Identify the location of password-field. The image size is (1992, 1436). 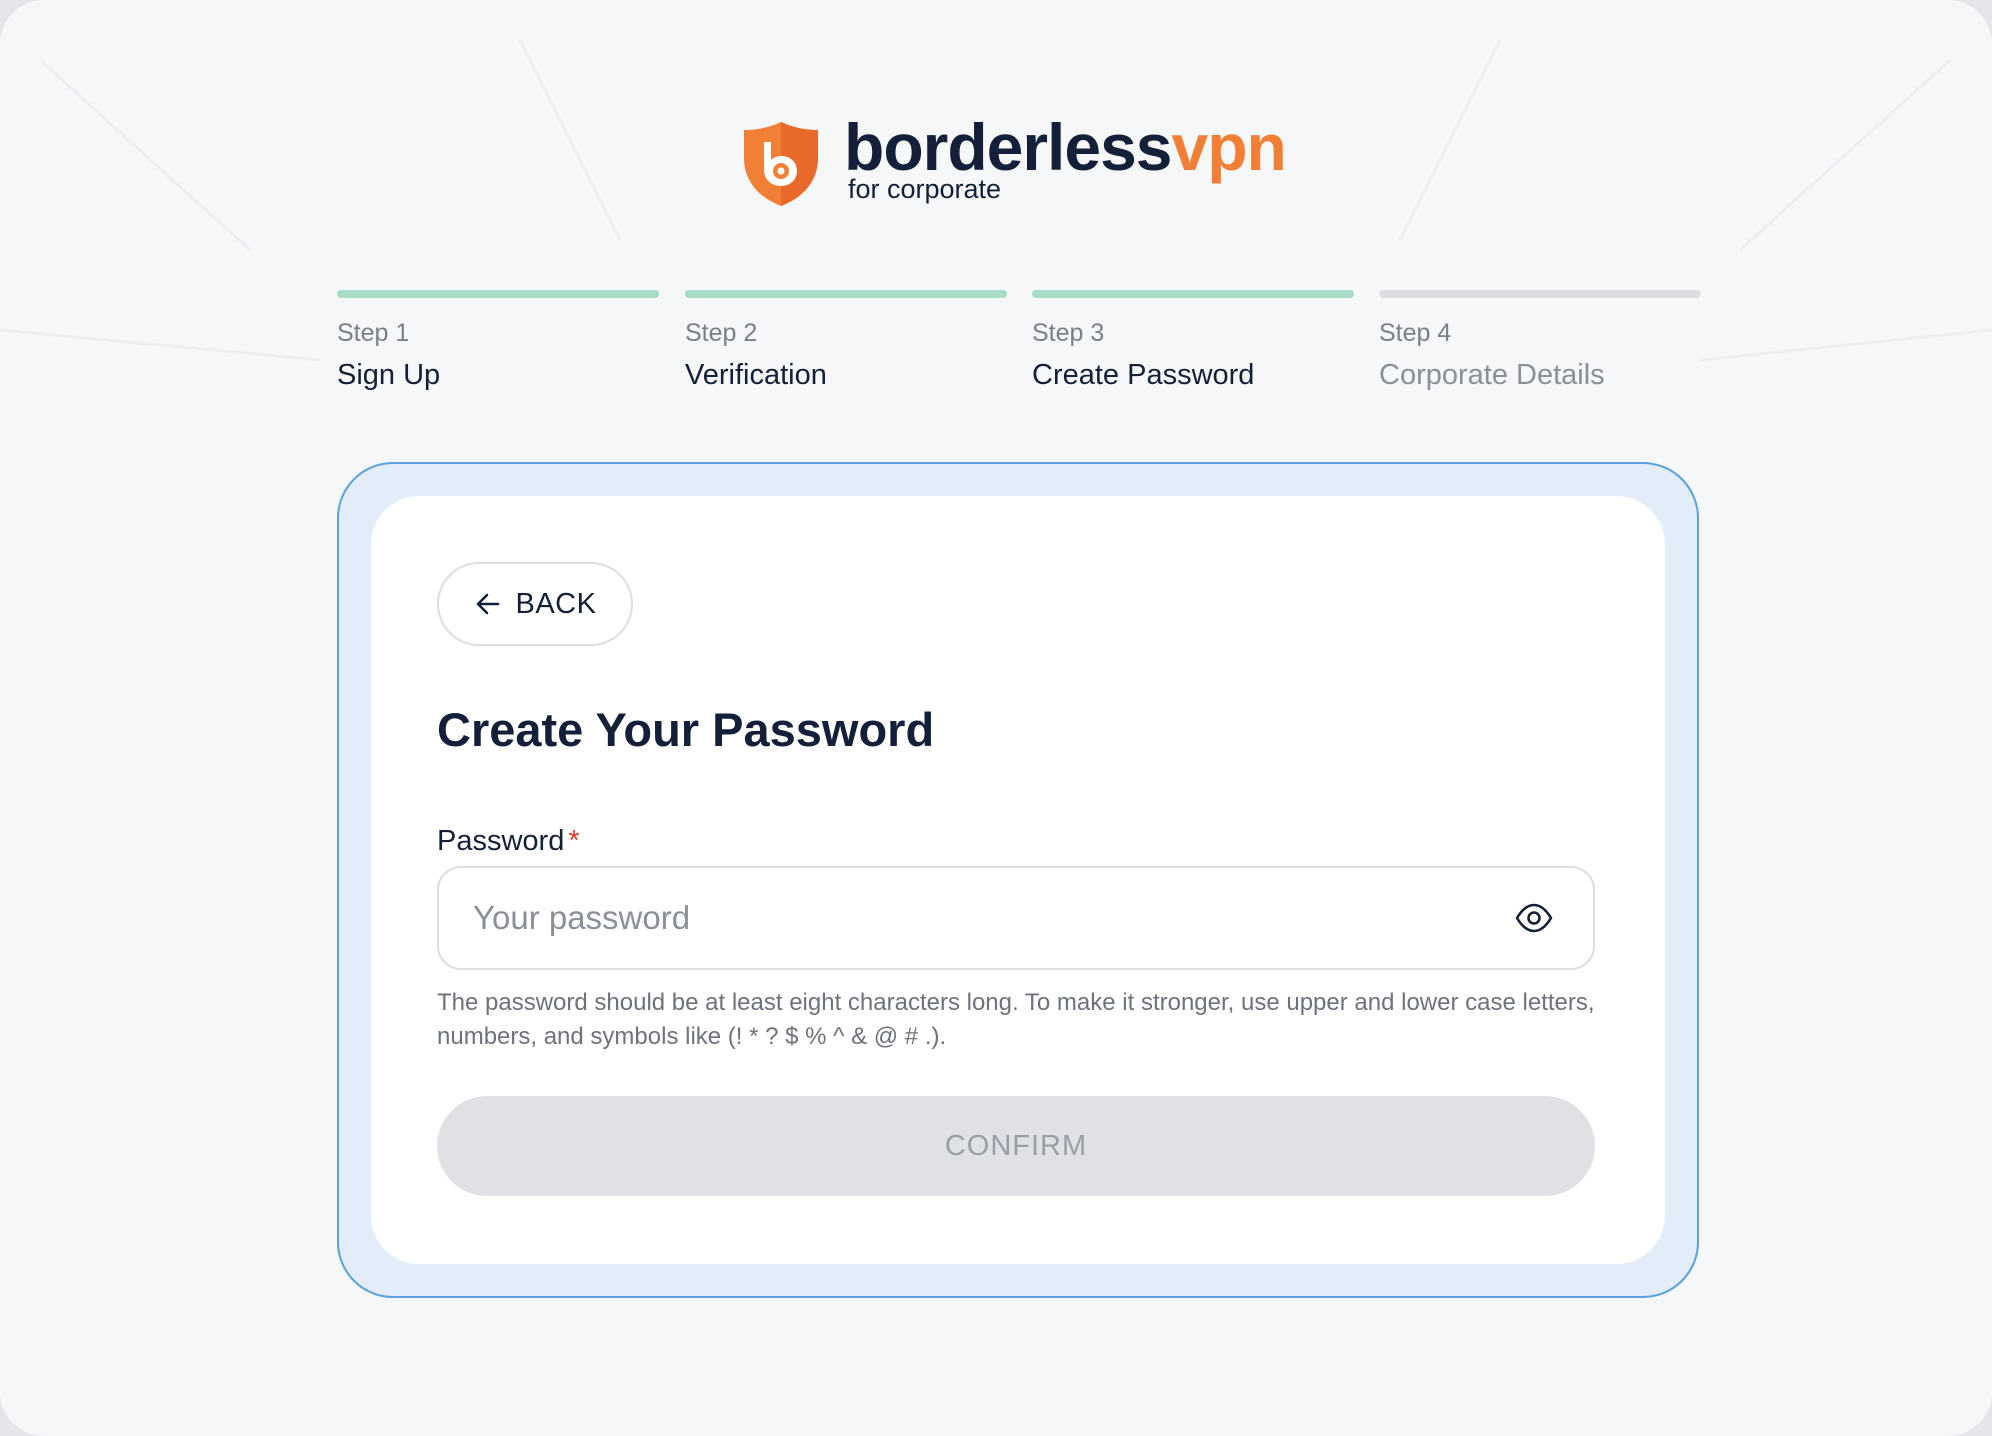
(1016, 918).